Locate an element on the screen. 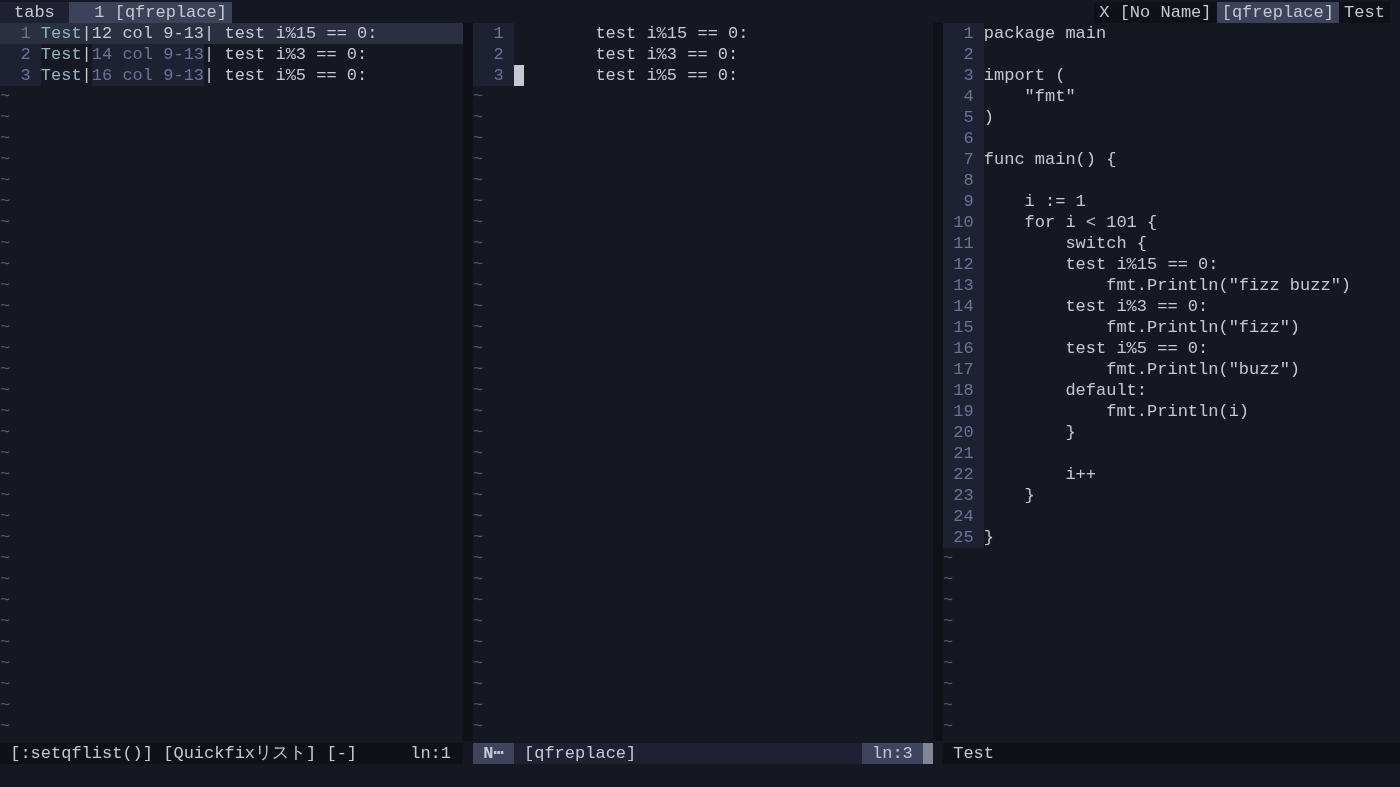  code-line: default: is located at coordinates (1106, 390).